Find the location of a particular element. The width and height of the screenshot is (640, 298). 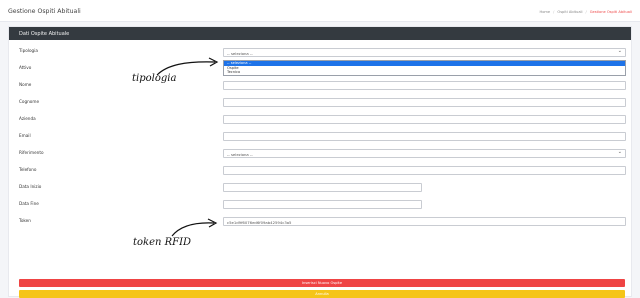

tipologia-dropdown: -- seleziona -- Ospite Tecnico is located at coordinates (424, 68).